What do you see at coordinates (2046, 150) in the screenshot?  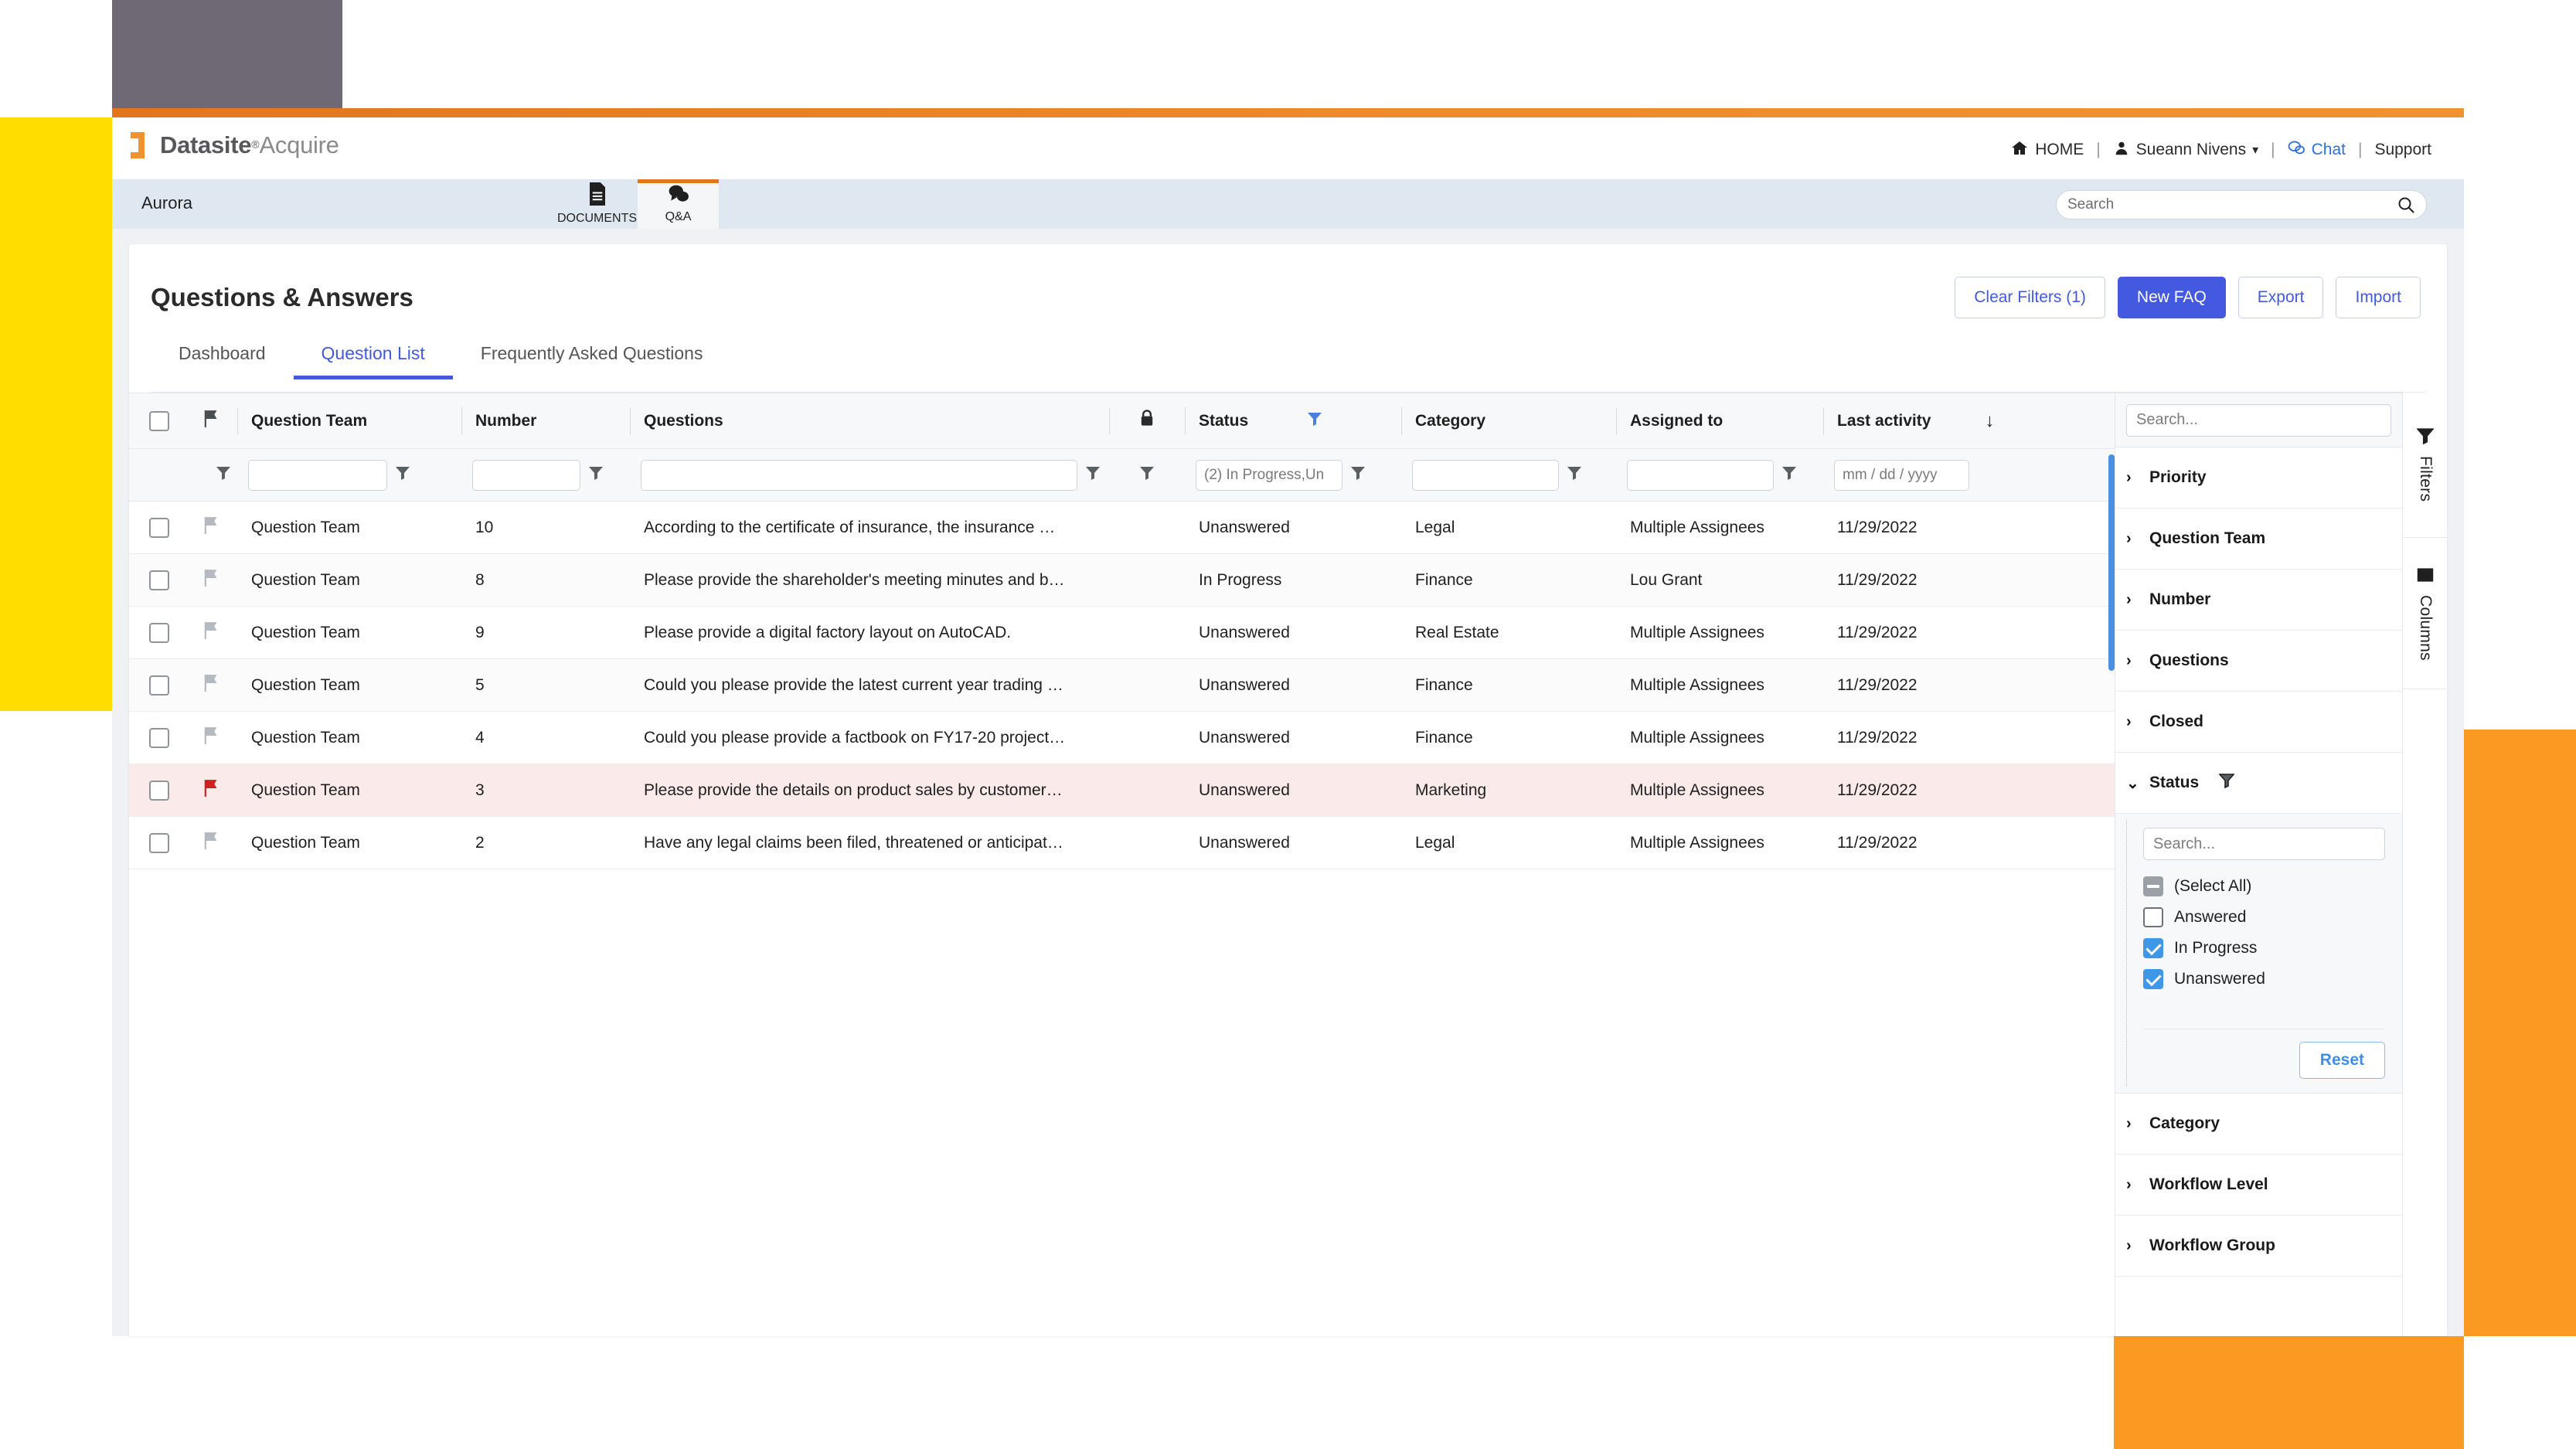 I see `home-link: HOME` at bounding box center [2046, 150].